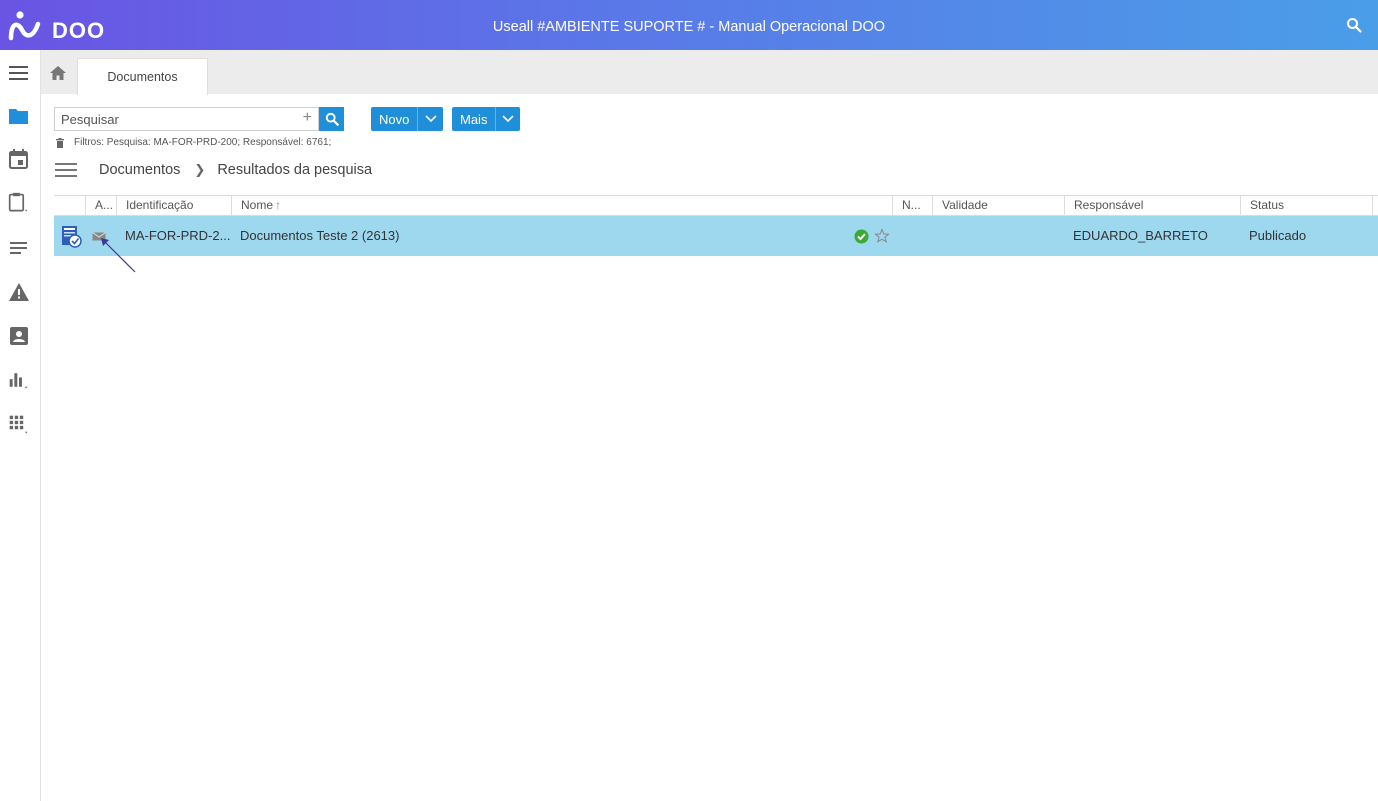  What do you see at coordinates (19, 203) in the screenshot?
I see `clipboard-icon` at bounding box center [19, 203].